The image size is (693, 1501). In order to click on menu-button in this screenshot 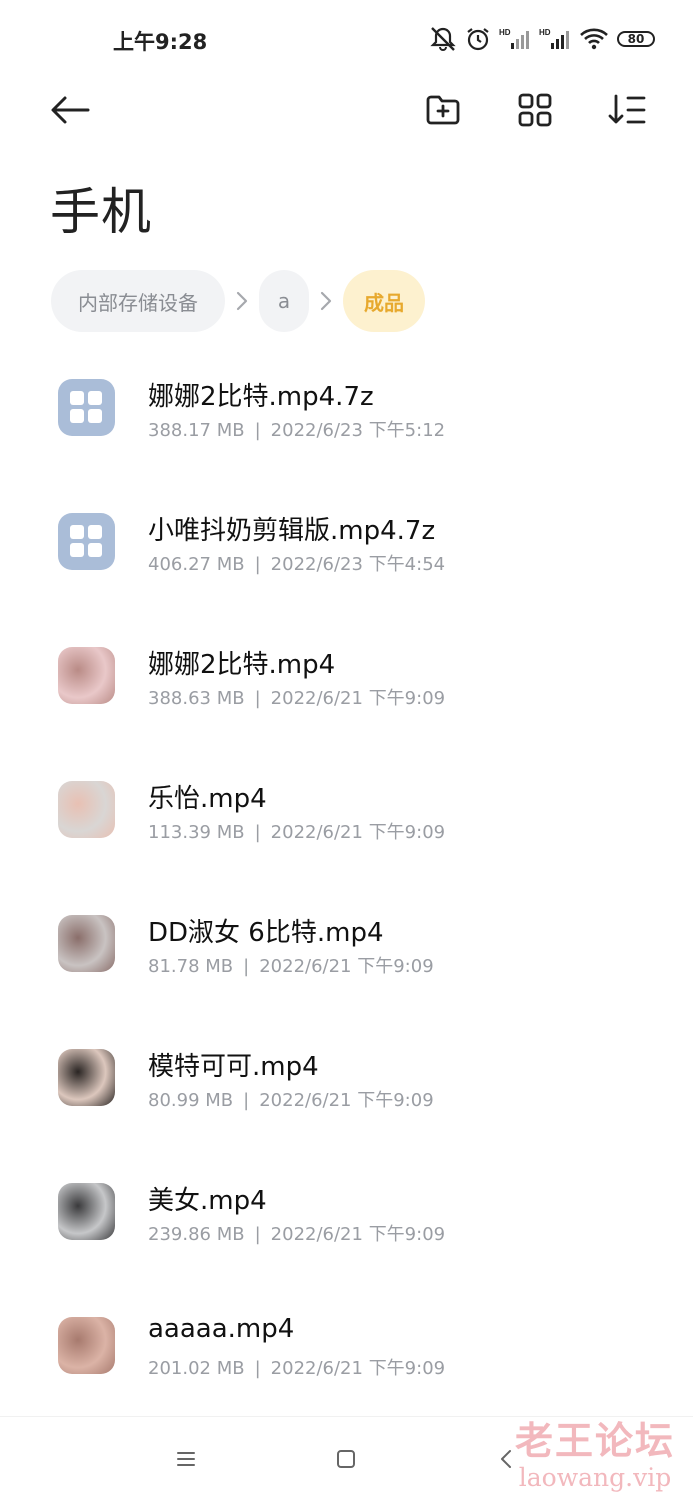, I will do `click(186, 1459)`.